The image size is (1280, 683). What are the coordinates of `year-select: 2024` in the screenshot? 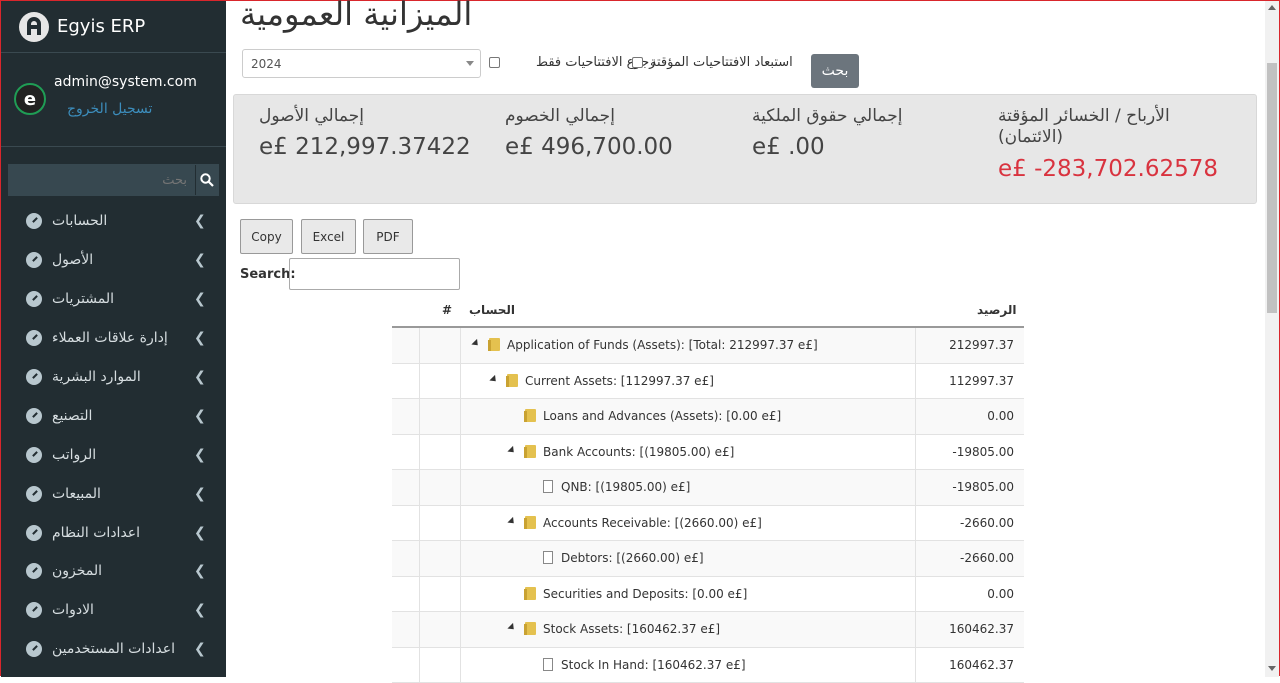 It's located at (361, 63).